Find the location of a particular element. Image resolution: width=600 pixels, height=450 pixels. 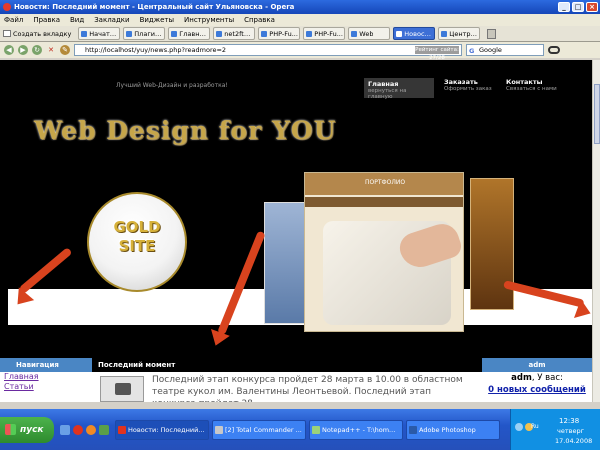

news-header: Последний момент is located at coordinates (287, 365).